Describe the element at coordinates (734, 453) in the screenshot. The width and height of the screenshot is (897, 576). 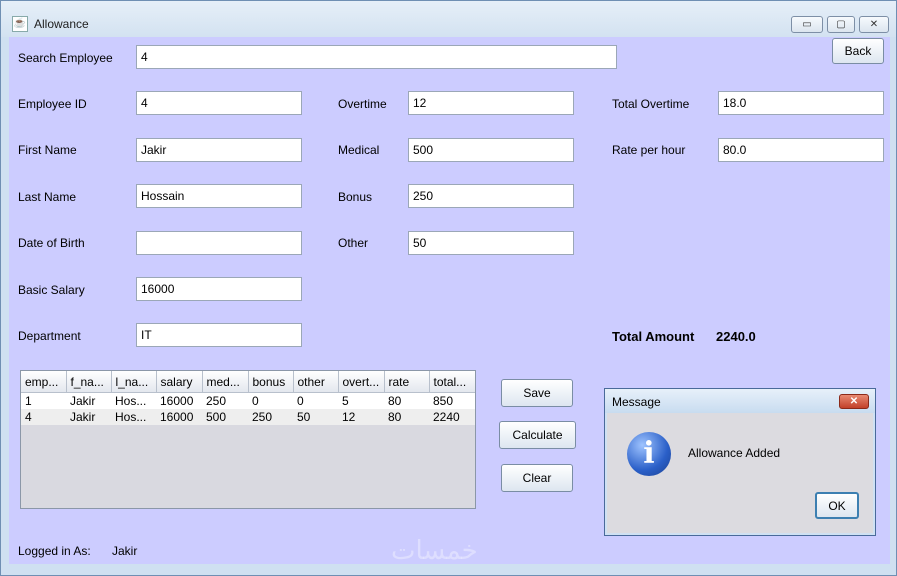
I see `dialog-message: Allowance Added` at that location.